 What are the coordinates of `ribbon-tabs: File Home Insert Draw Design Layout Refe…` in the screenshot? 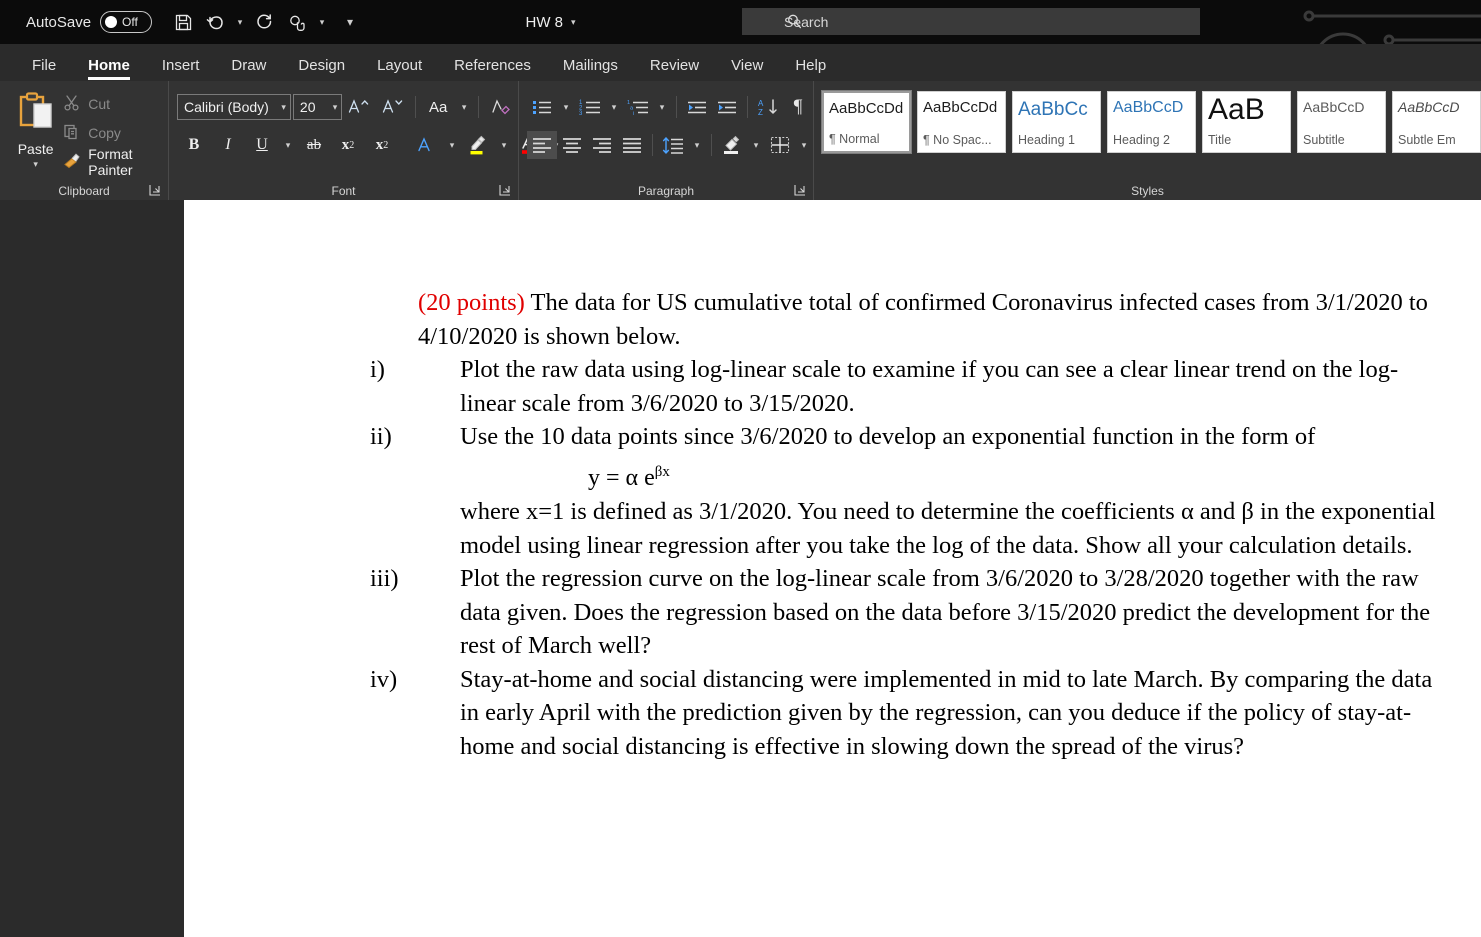 It's located at (740, 62).